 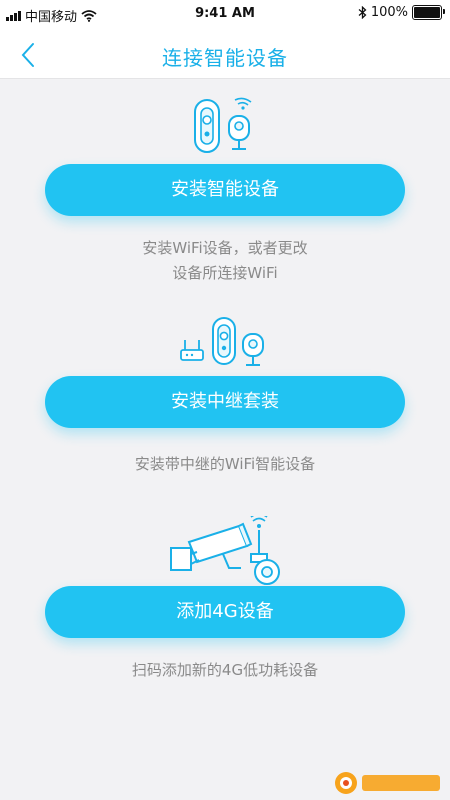 I want to click on status-right: 100%, so click(x=401, y=12).